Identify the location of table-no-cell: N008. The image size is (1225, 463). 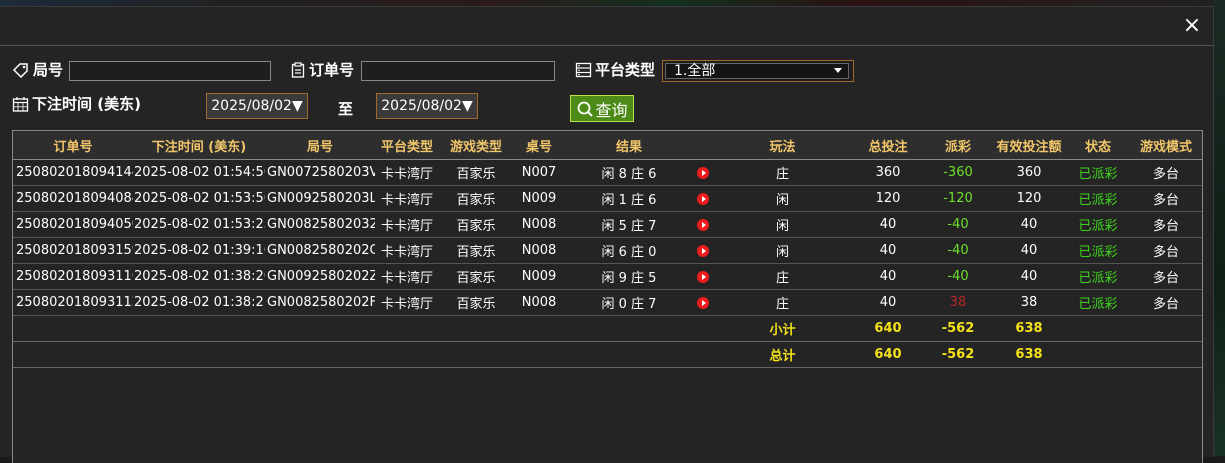
(539, 250).